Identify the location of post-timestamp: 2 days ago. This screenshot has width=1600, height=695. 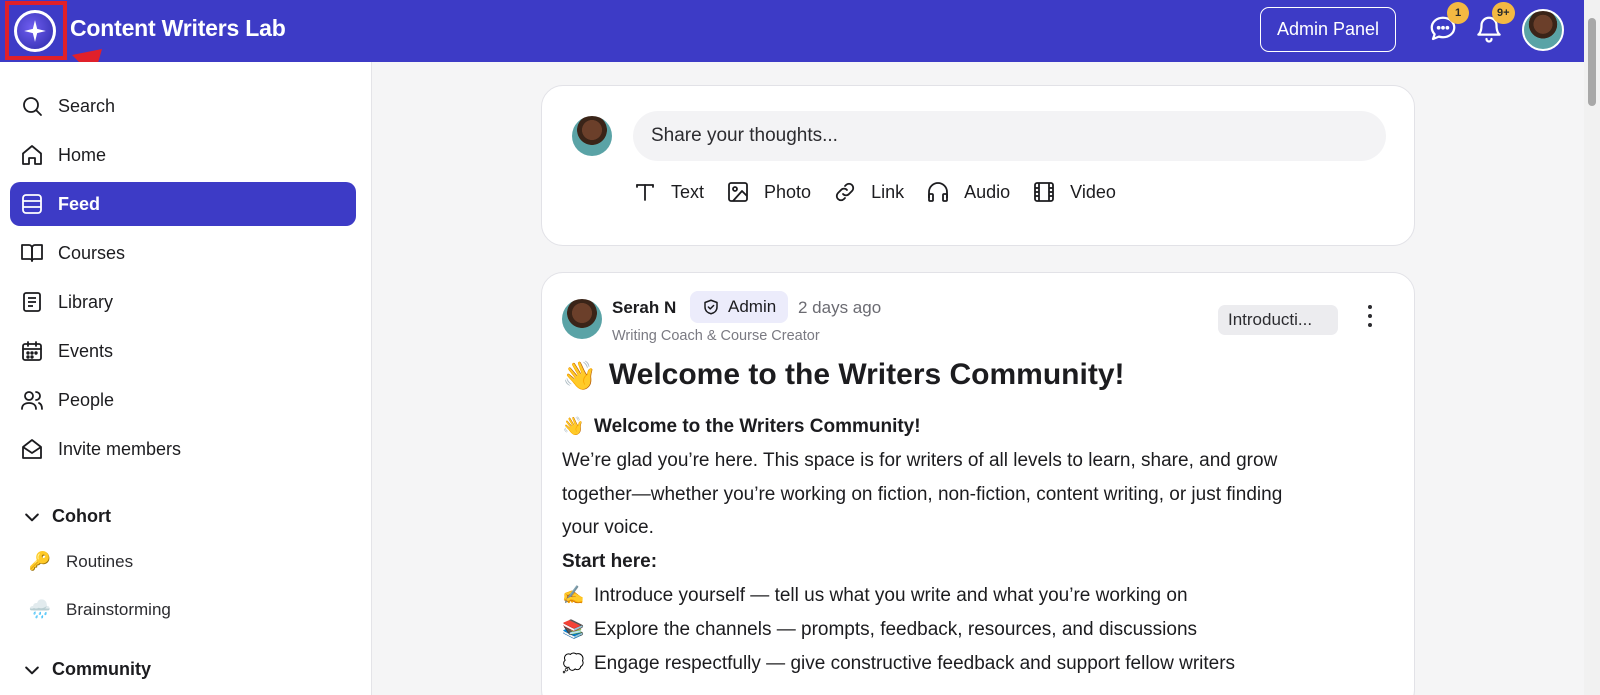
(840, 307).